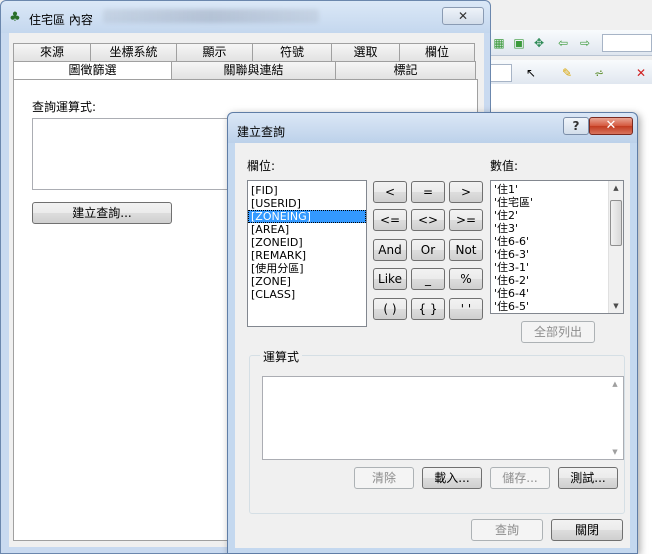  What do you see at coordinates (558, 332) in the screenshot?
I see `list-all-button: 全部列出` at bounding box center [558, 332].